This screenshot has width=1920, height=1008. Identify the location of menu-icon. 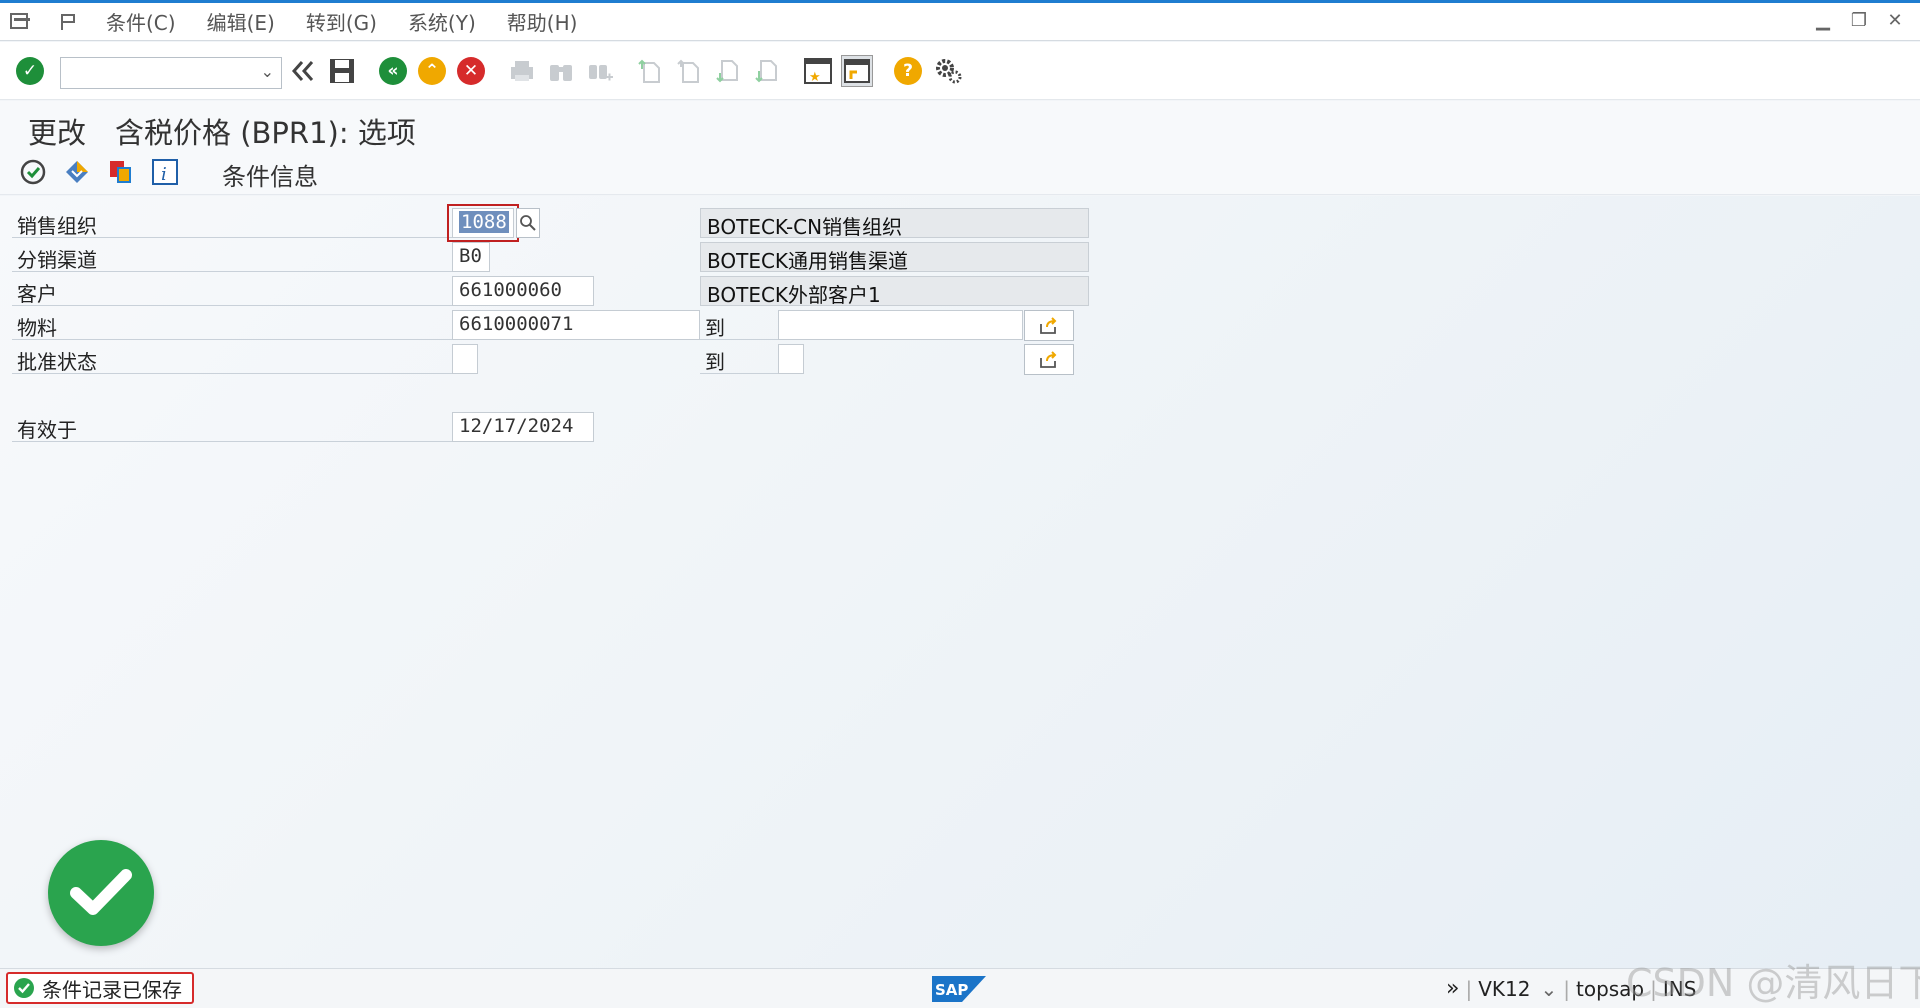
(21, 22).